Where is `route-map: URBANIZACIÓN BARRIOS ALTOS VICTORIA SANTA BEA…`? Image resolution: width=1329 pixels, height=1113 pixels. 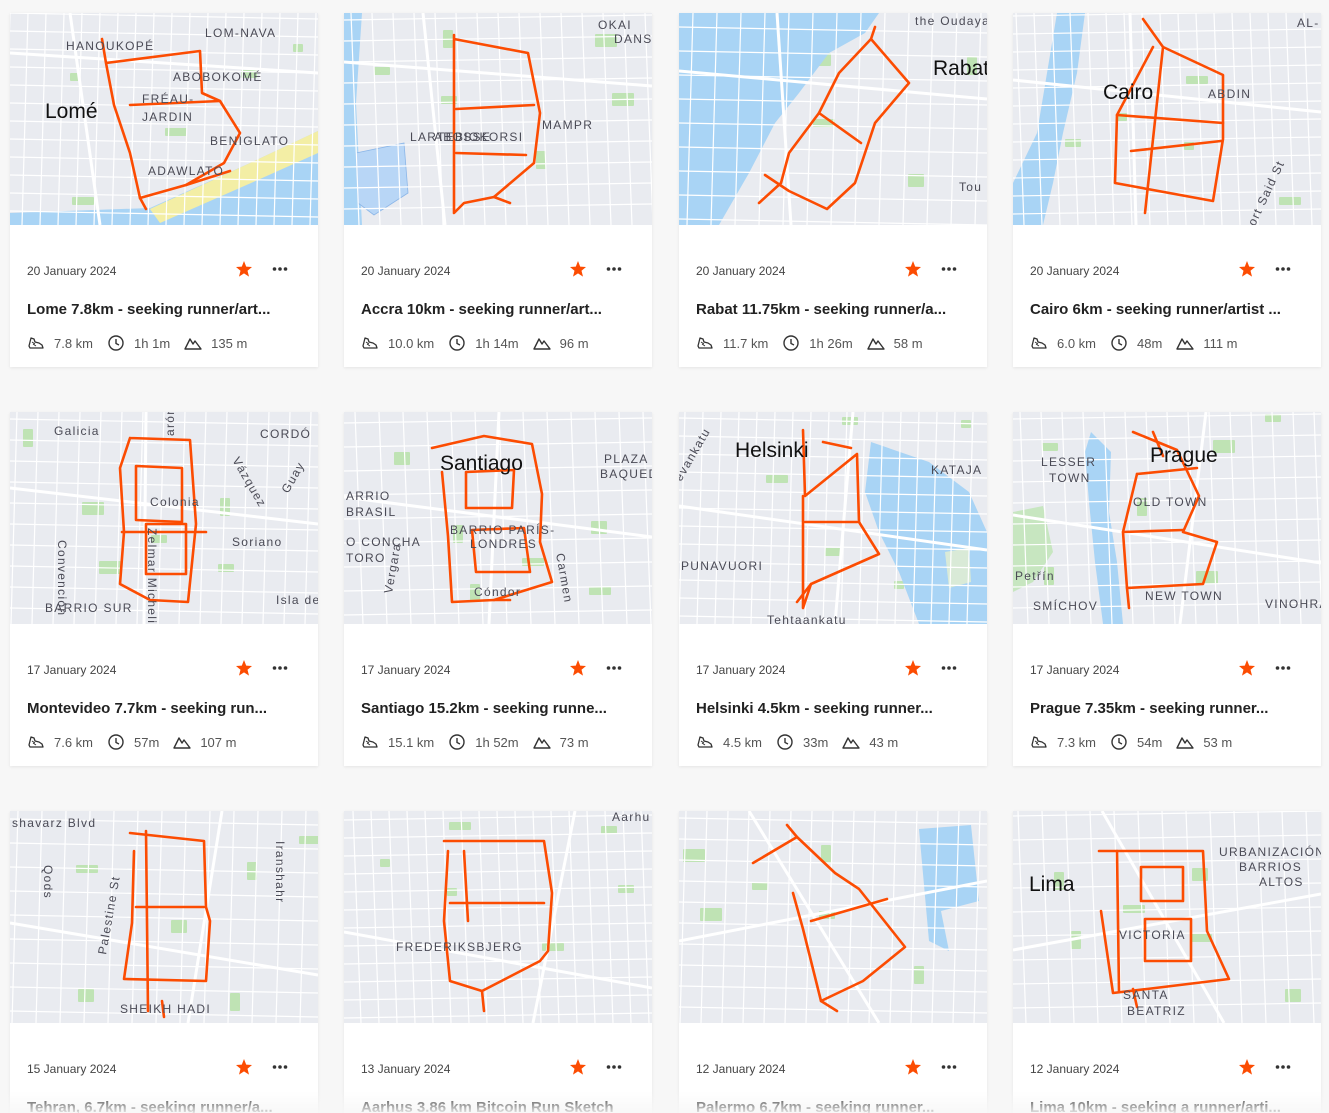
route-map: URBANIZACIÓN BARRIOS ALTOS VICTORIA SANTA BEA… is located at coordinates (1167, 917).